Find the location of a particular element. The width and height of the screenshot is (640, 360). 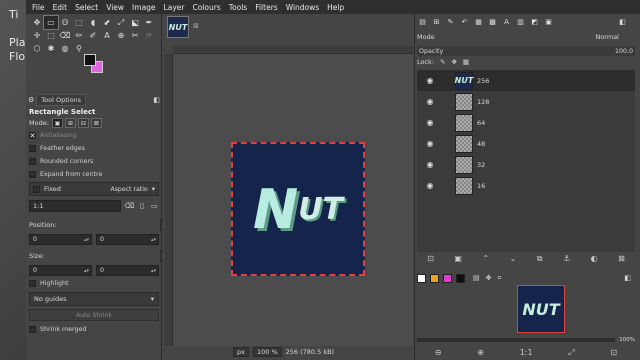

clone-tool-icon: ✱ is located at coordinates (51, 48).